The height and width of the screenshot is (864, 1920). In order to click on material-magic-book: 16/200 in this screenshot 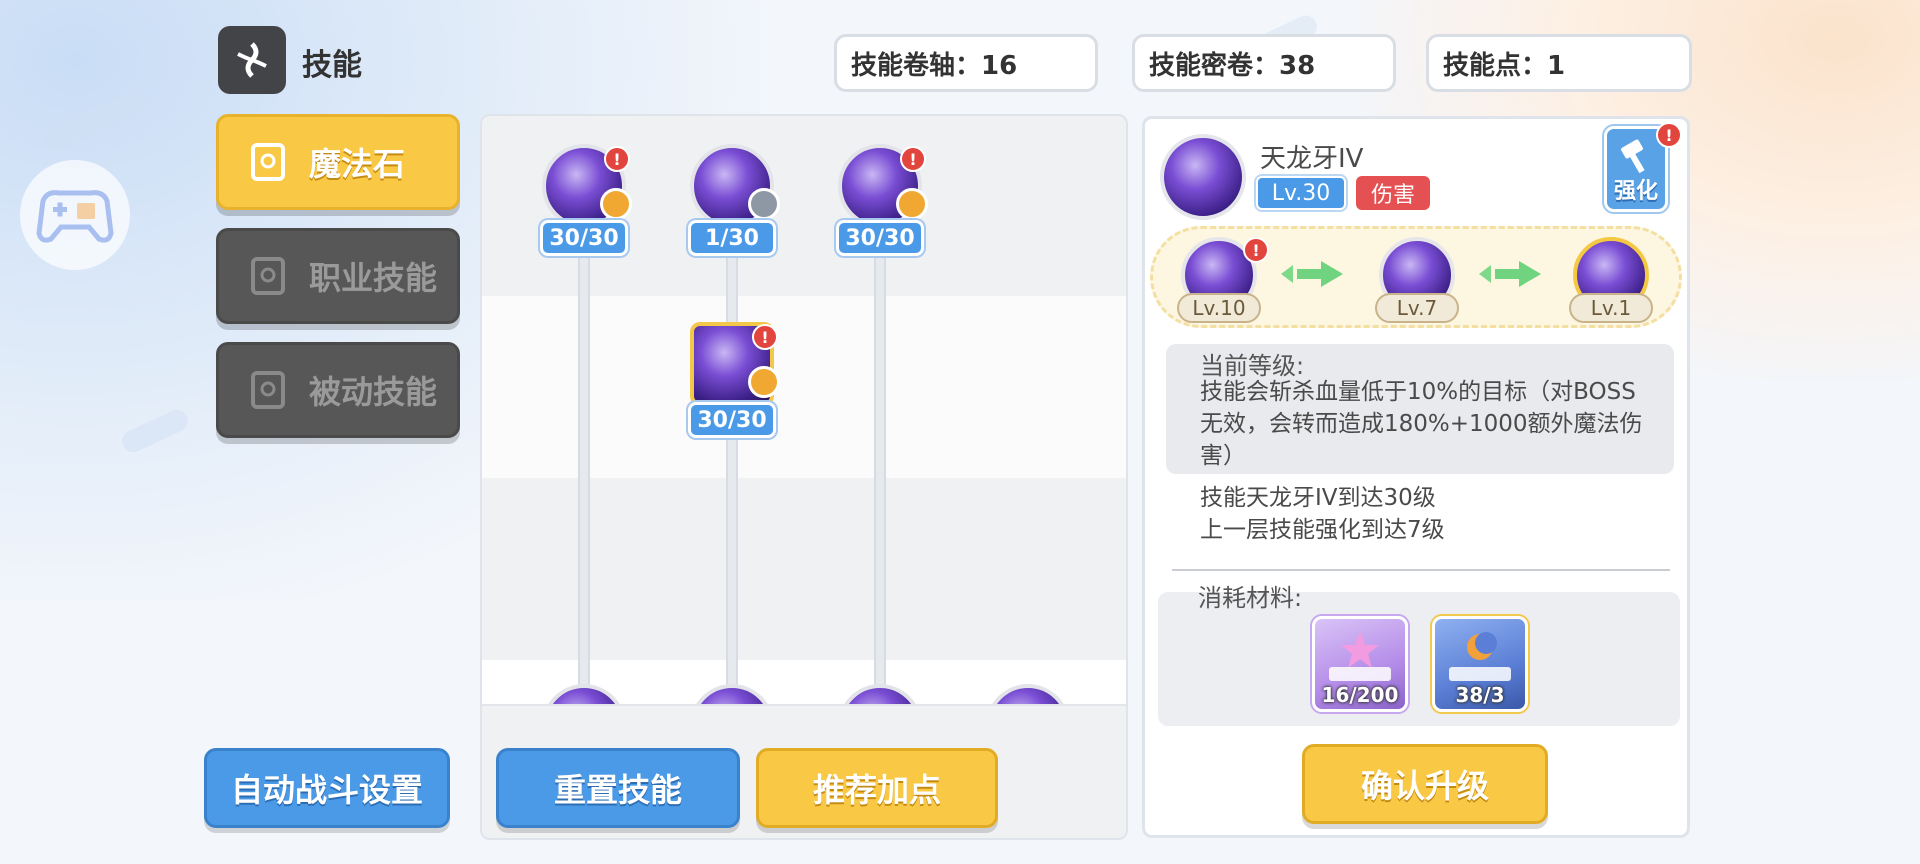, I will do `click(1360, 664)`.